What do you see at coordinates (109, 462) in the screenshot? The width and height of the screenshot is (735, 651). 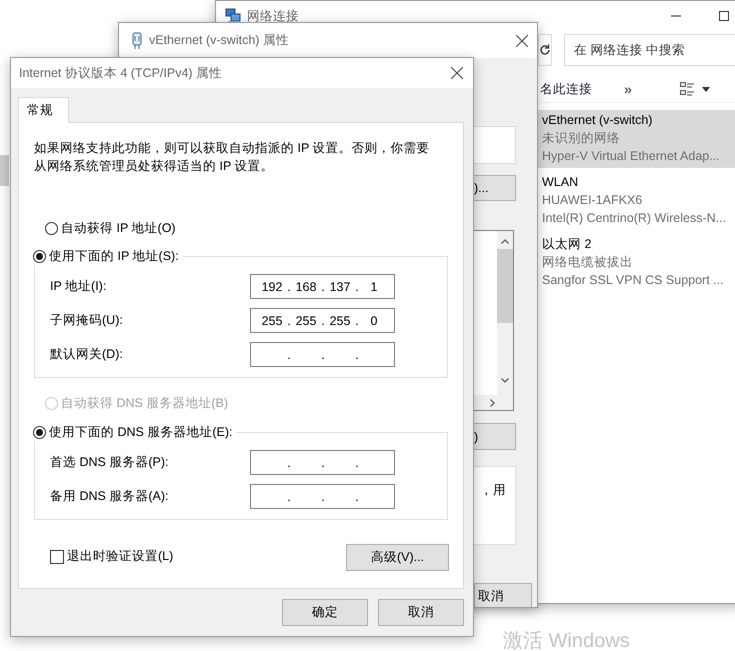 I see `field-label: 首选 DNS 服务器(P):` at bounding box center [109, 462].